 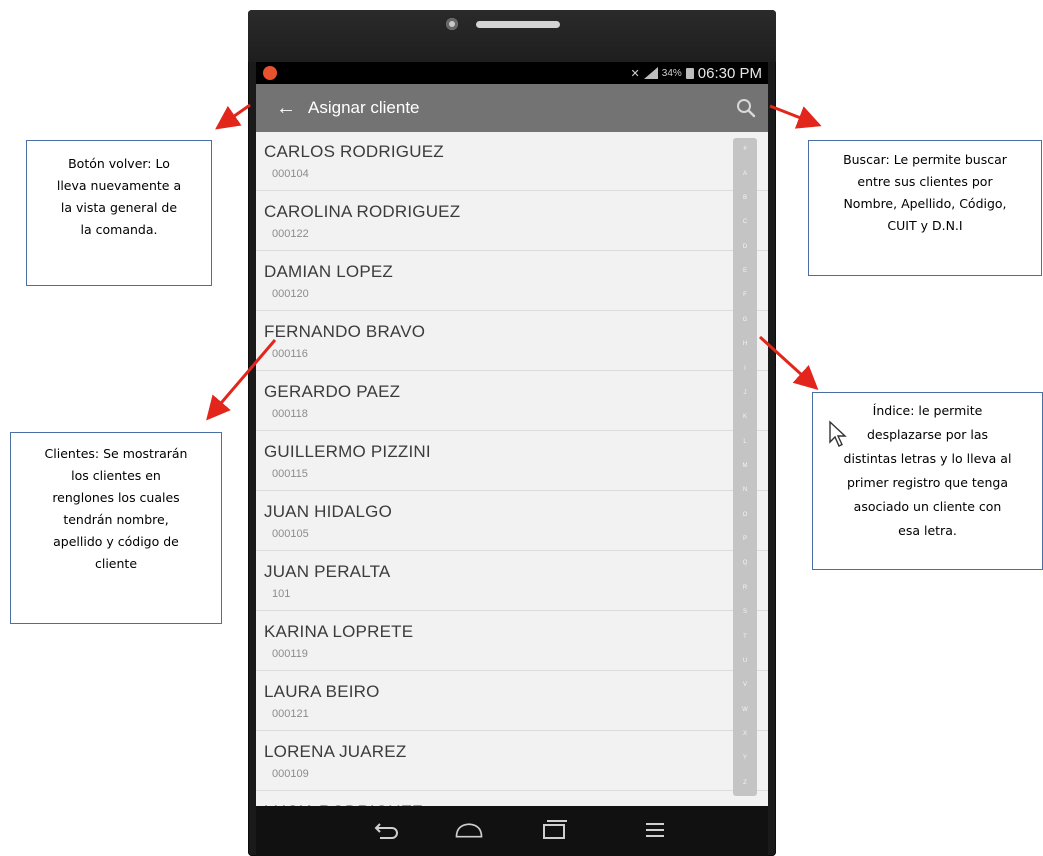 I want to click on index-letter: K, so click(x=745, y=417).